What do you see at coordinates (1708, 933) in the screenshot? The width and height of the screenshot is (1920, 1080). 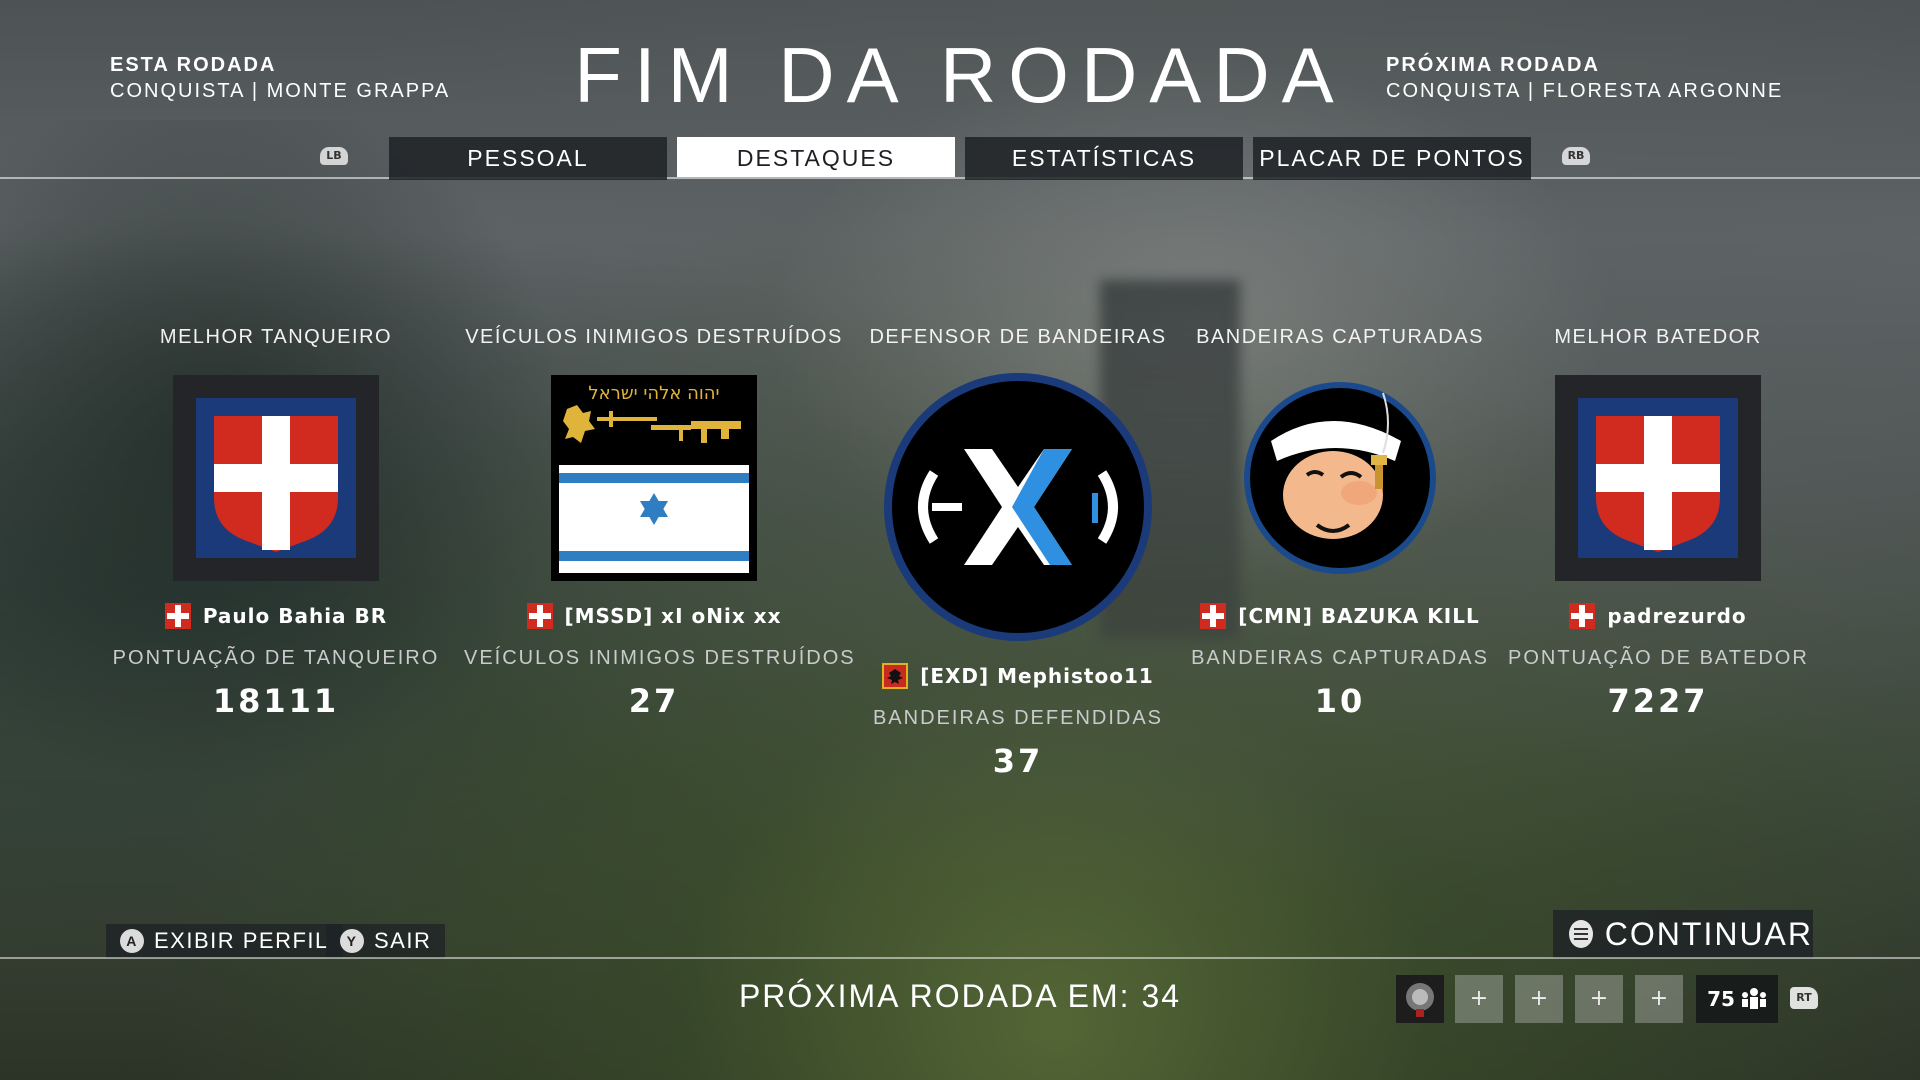 I see `continue-label: CONTINUAR` at bounding box center [1708, 933].